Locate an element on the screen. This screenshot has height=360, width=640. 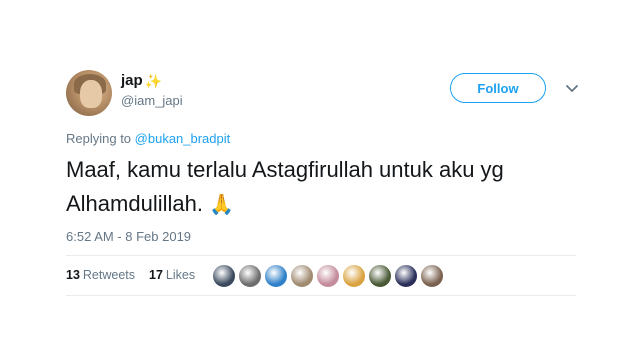
retweets-label: Retweets is located at coordinates (109, 275).